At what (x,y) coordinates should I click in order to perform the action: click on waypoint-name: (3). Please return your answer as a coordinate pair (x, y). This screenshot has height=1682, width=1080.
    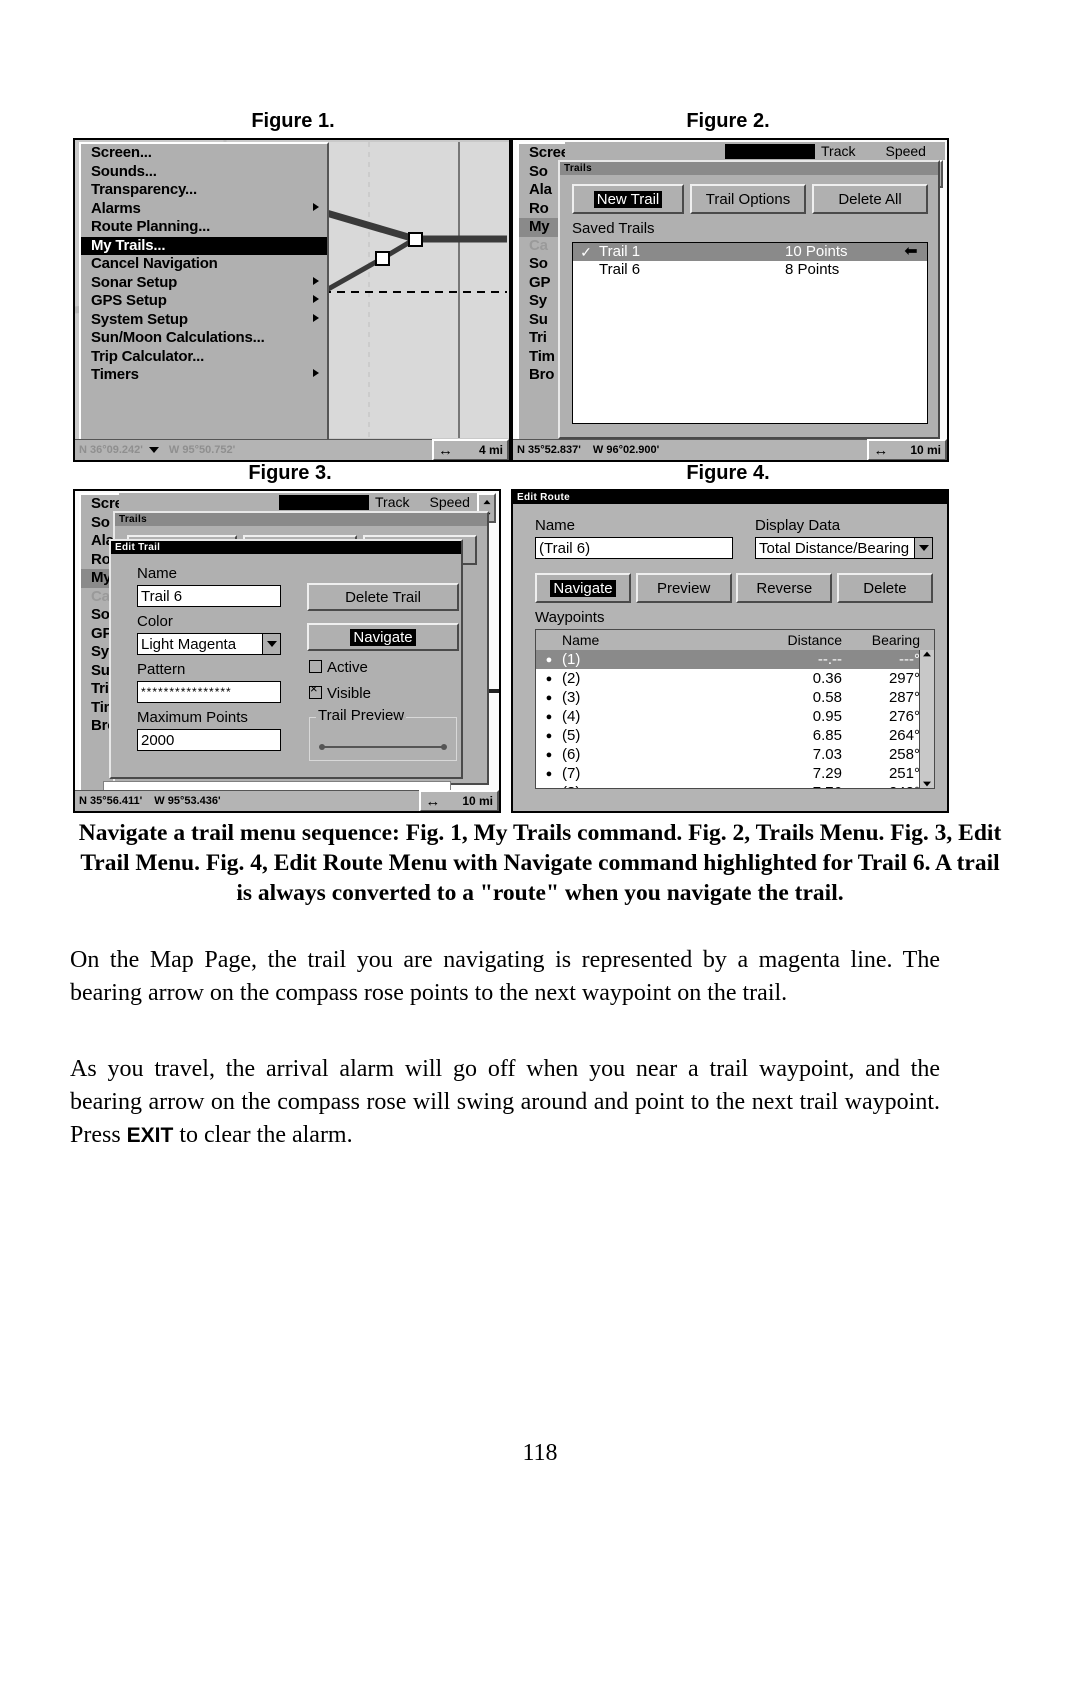
    Looking at the image, I should click on (571, 697).